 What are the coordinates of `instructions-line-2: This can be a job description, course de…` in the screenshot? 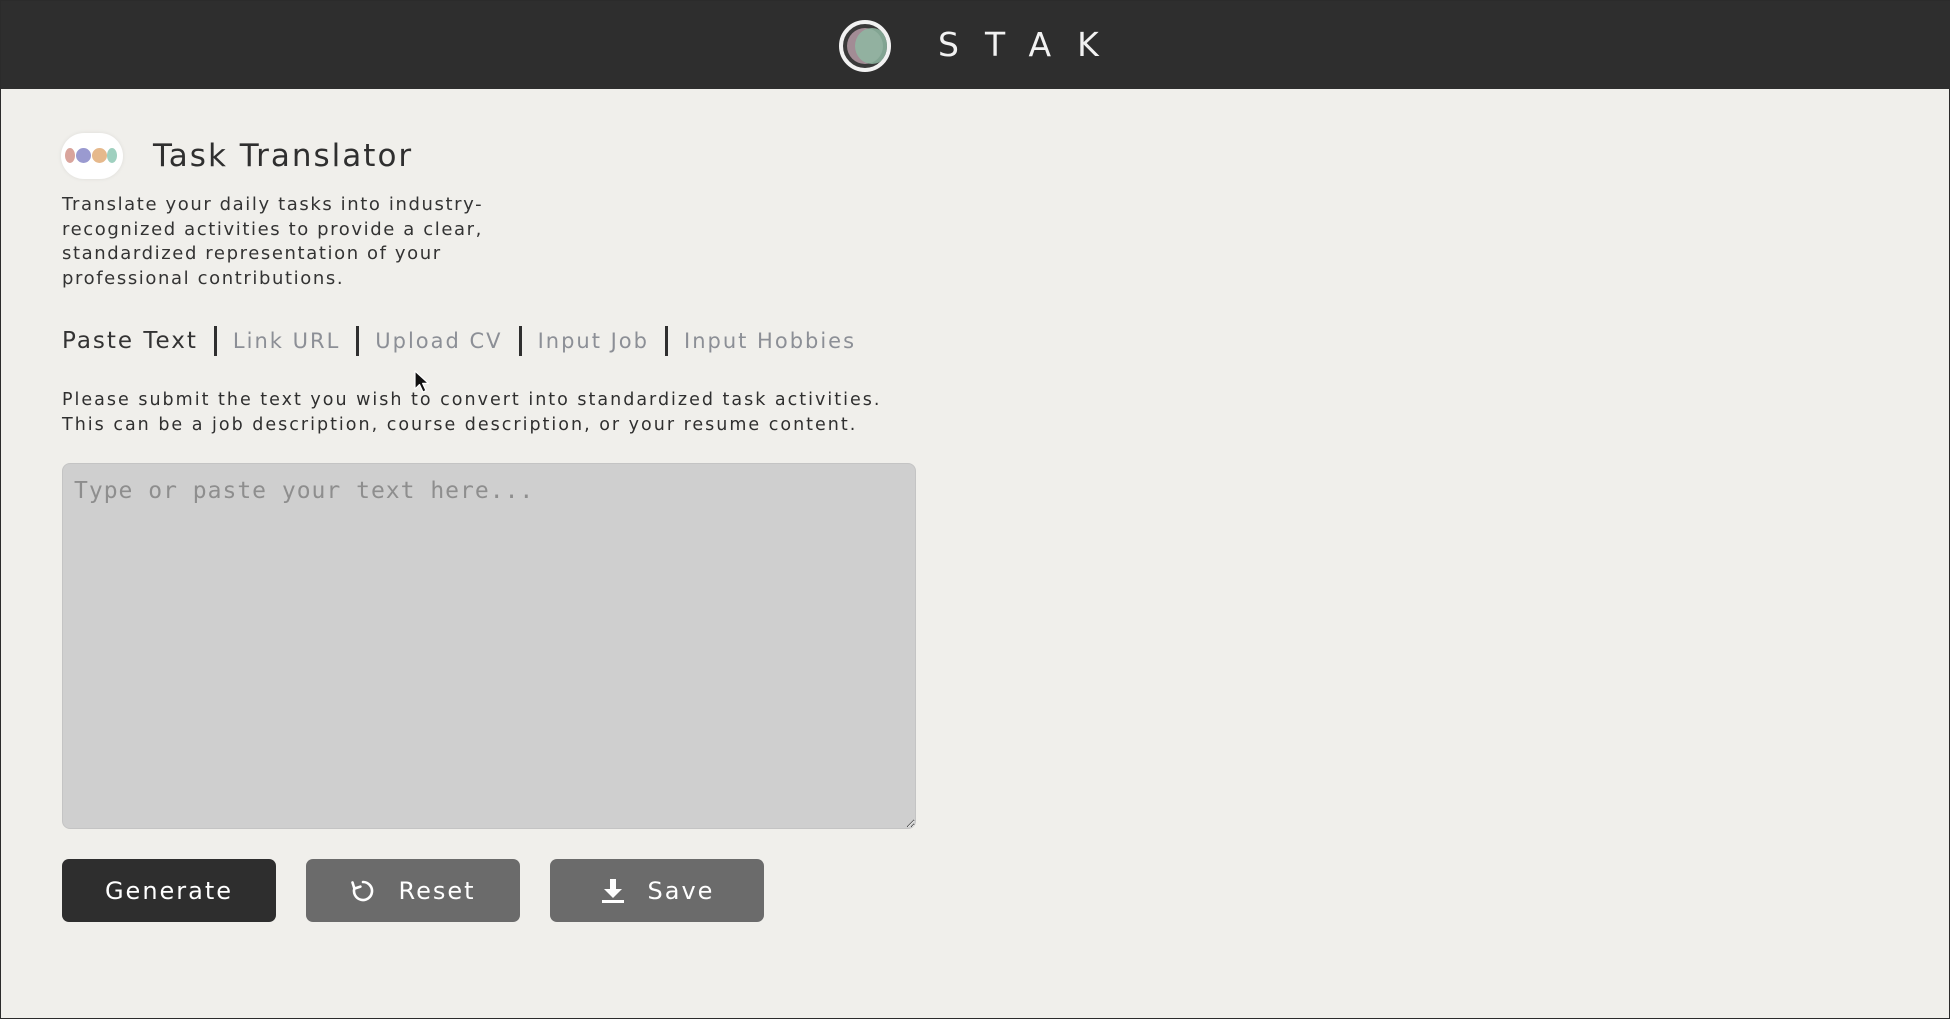 It's located at (460, 425).